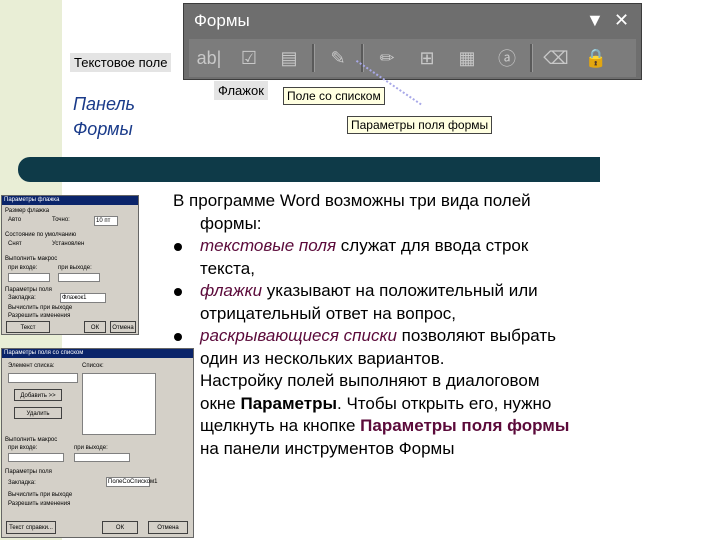 The height and width of the screenshot is (540, 720). I want to click on text-field-icon: ab|, so click(209, 58).